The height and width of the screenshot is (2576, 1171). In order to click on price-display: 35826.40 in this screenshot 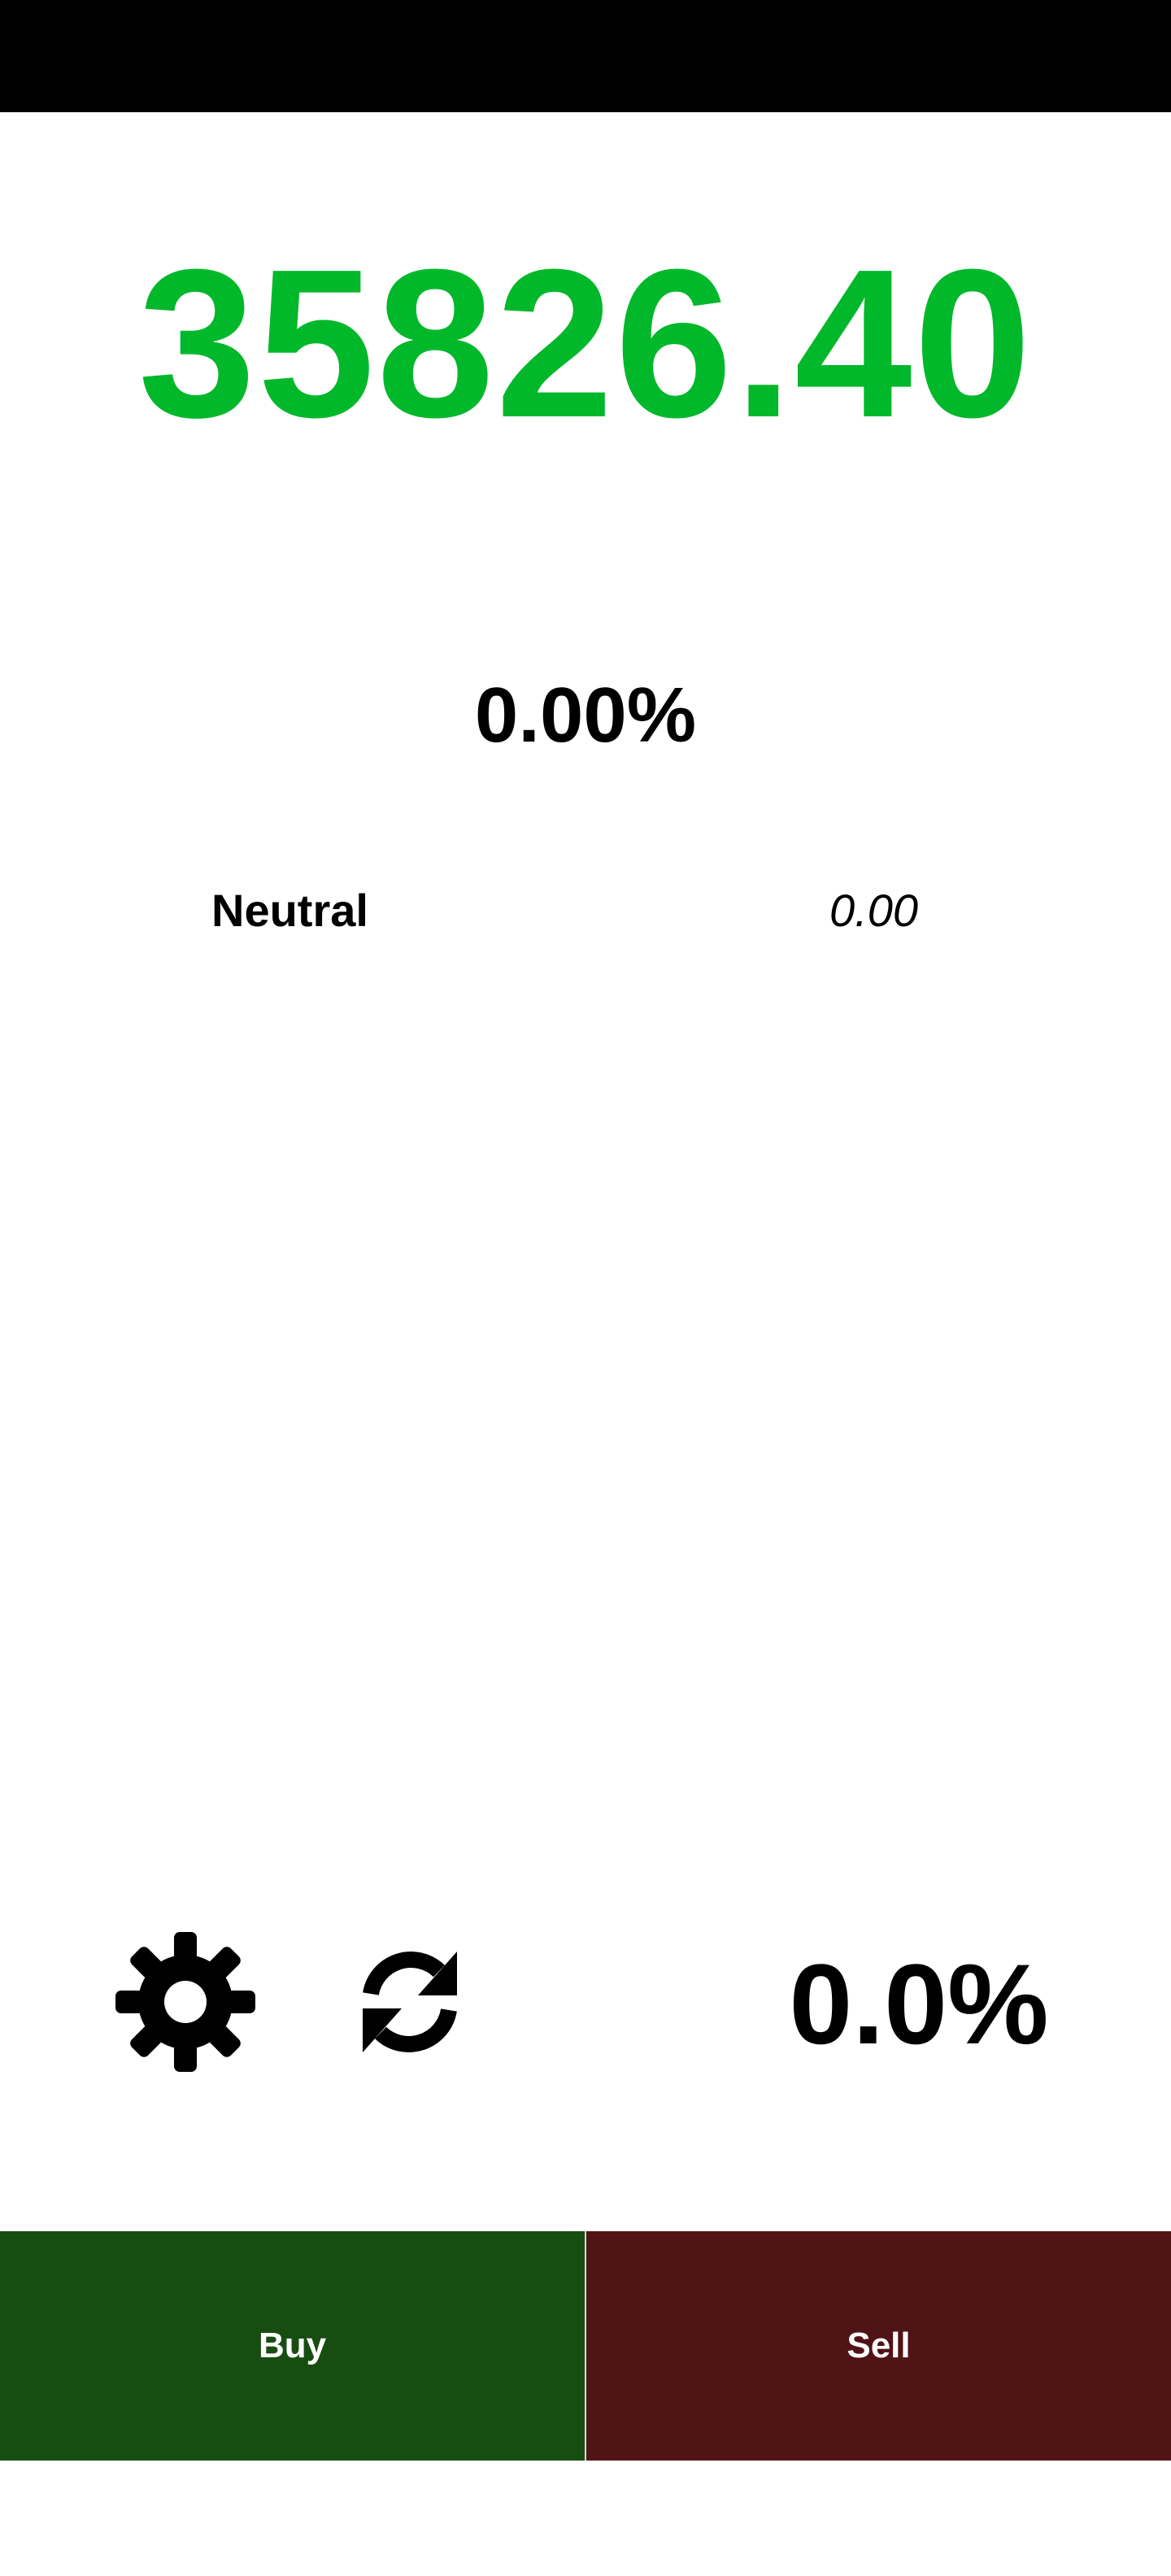, I will do `click(585, 344)`.